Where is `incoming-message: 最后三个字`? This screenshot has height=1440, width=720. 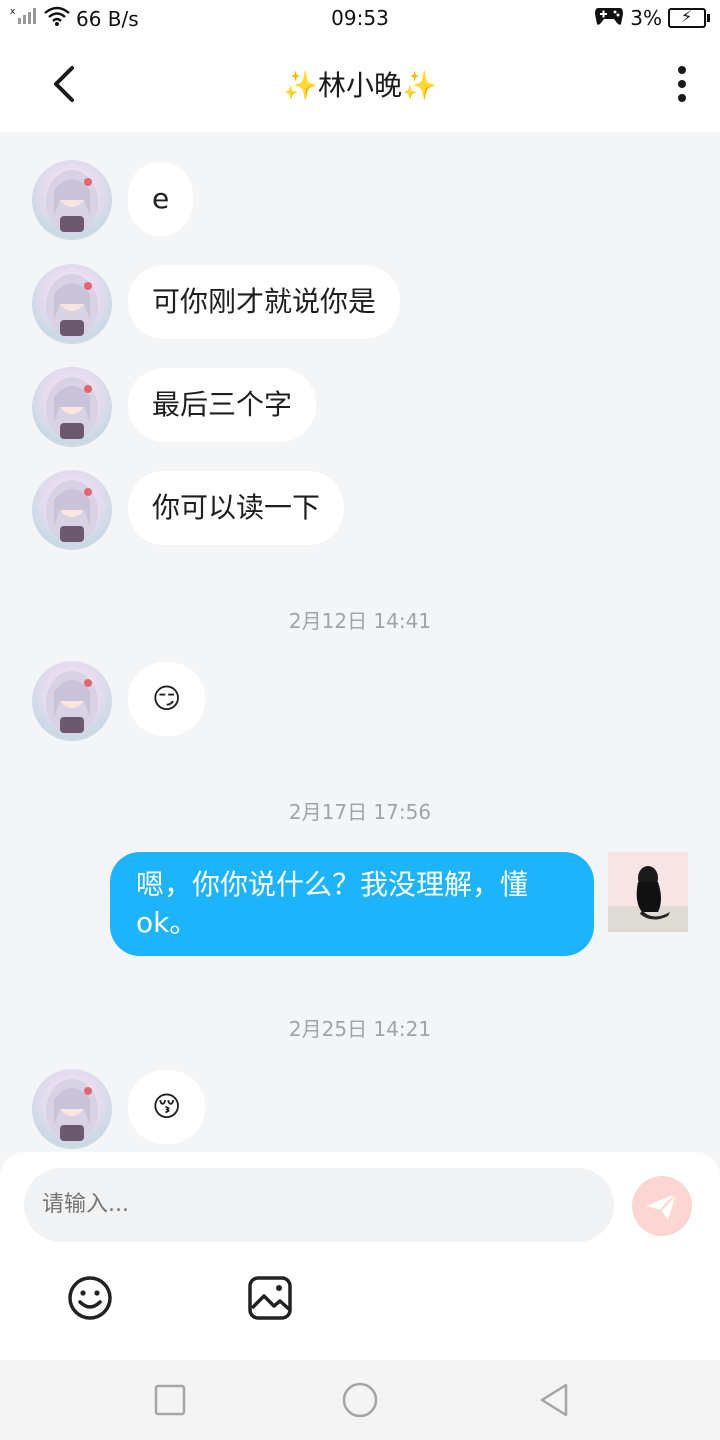
incoming-message: 最后三个字 is located at coordinates (222, 405).